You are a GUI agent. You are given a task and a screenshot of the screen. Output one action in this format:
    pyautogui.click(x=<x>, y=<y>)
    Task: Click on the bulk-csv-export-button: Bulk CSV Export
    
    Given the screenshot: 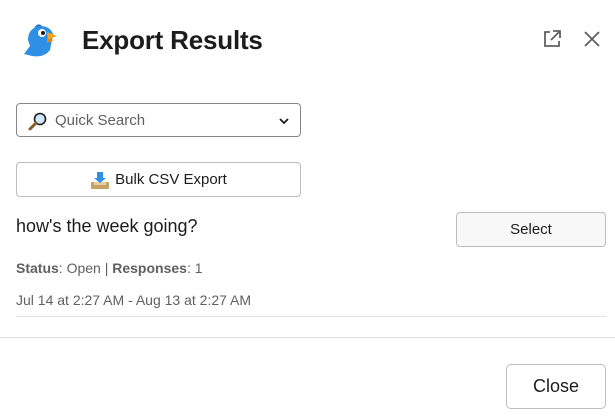 What is the action you would take?
    pyautogui.click(x=158, y=179)
    